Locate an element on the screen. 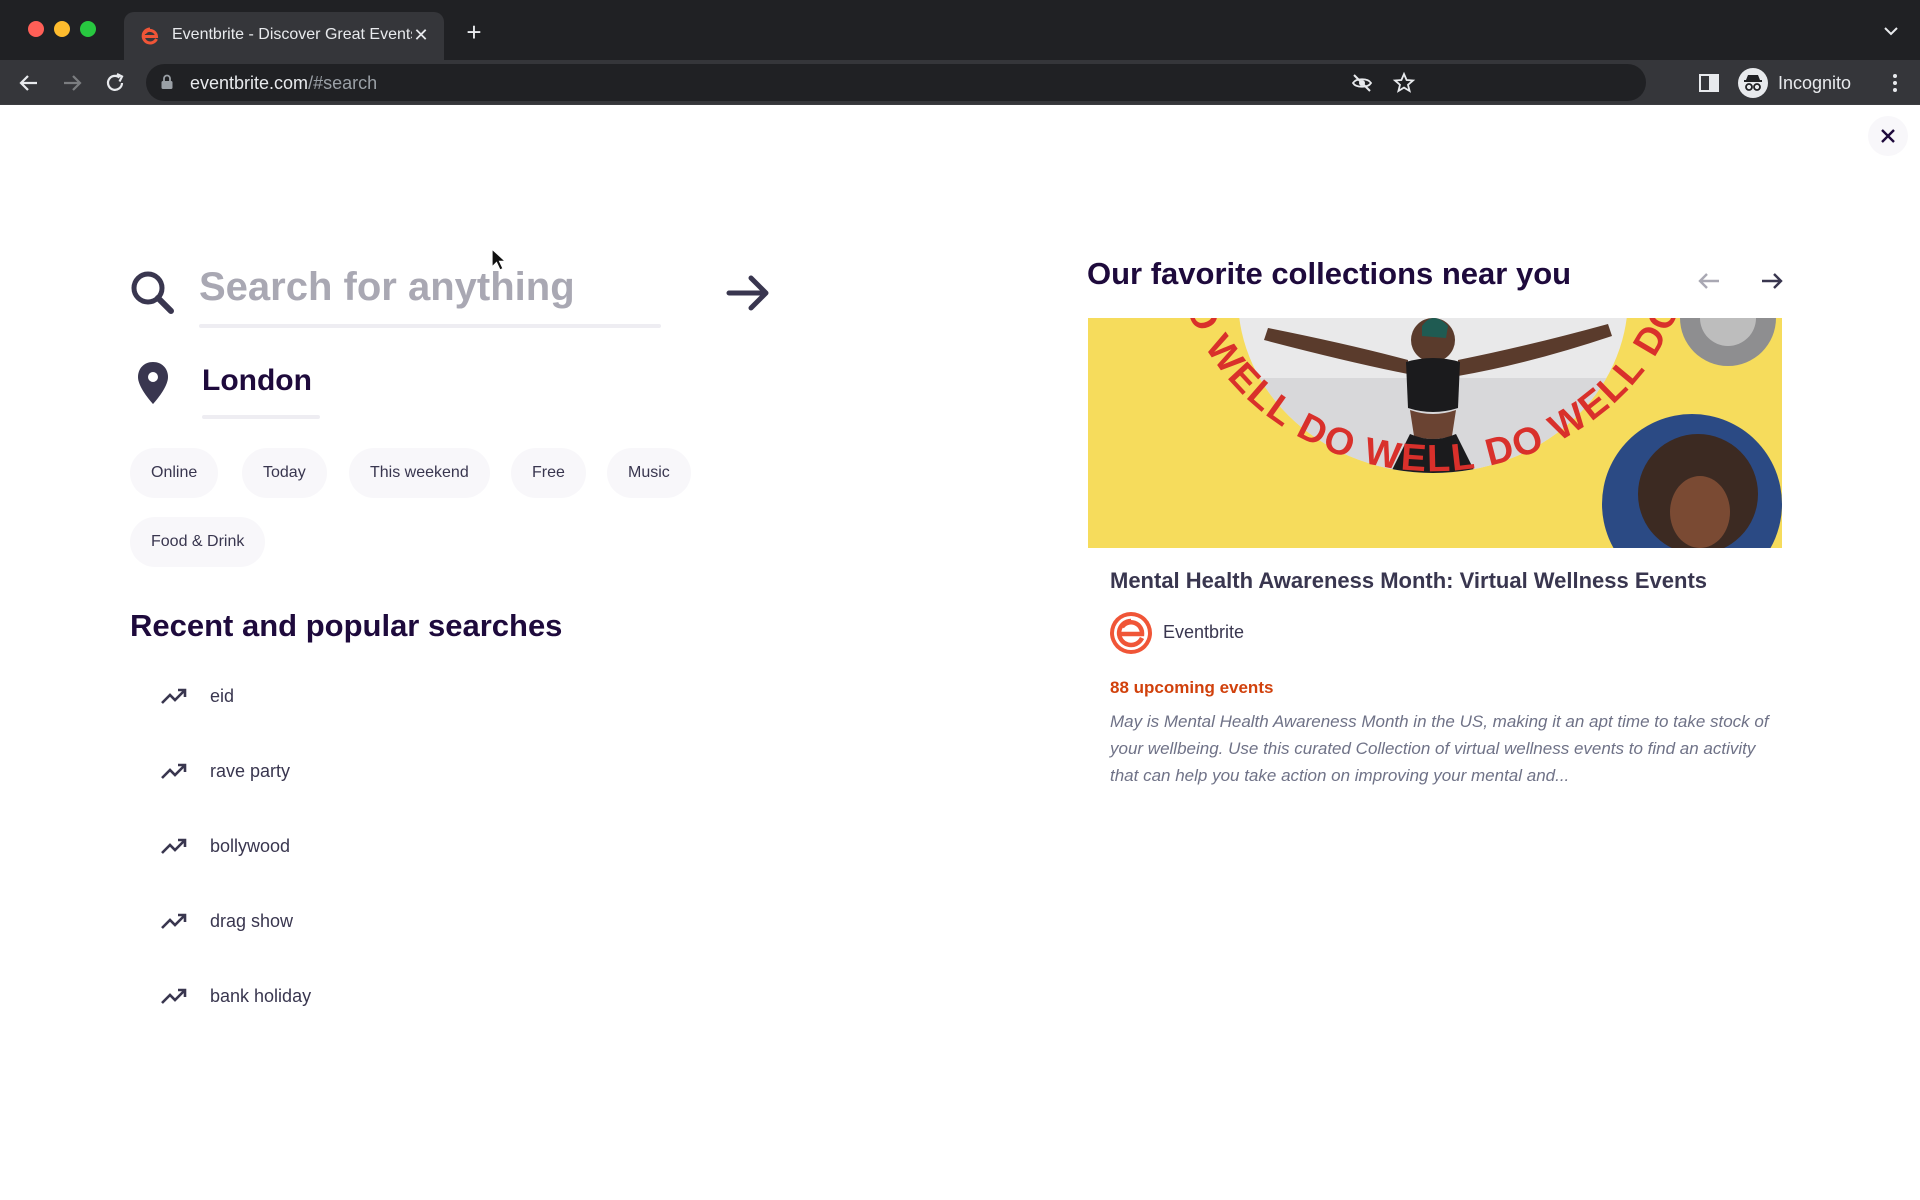  url-text: eventbrite.com/#search is located at coordinates (283, 83).